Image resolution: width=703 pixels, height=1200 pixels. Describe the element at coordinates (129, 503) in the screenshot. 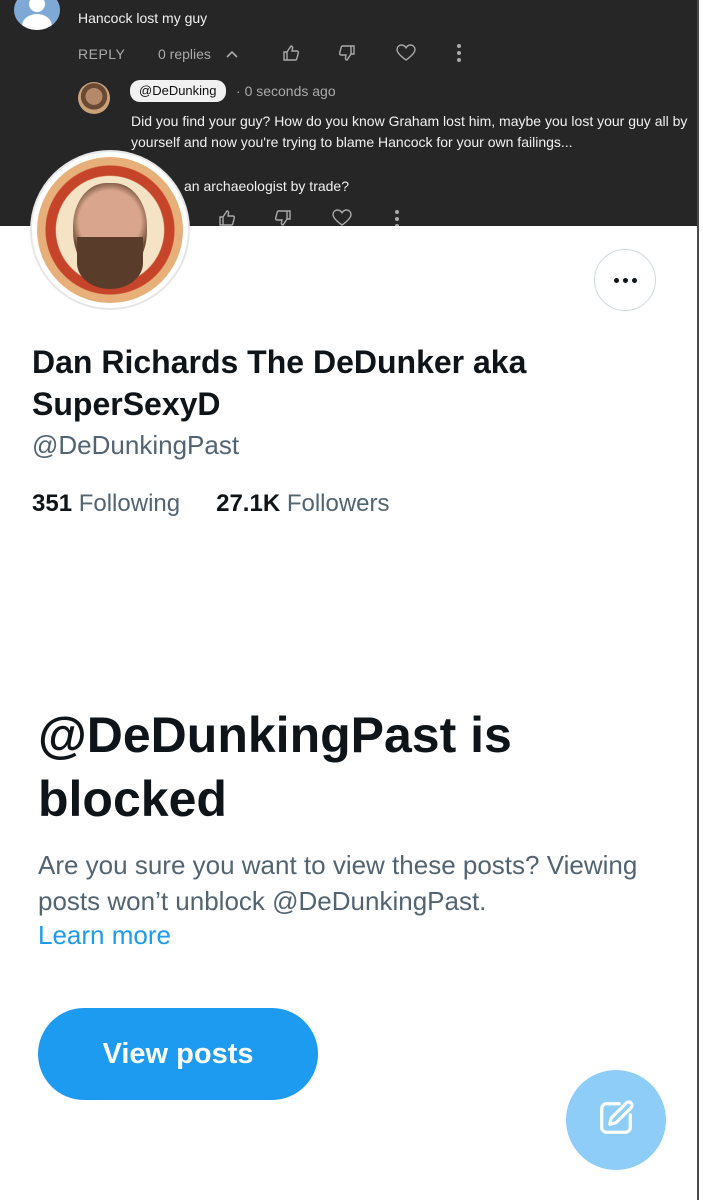

I see `following-label: Following` at that location.